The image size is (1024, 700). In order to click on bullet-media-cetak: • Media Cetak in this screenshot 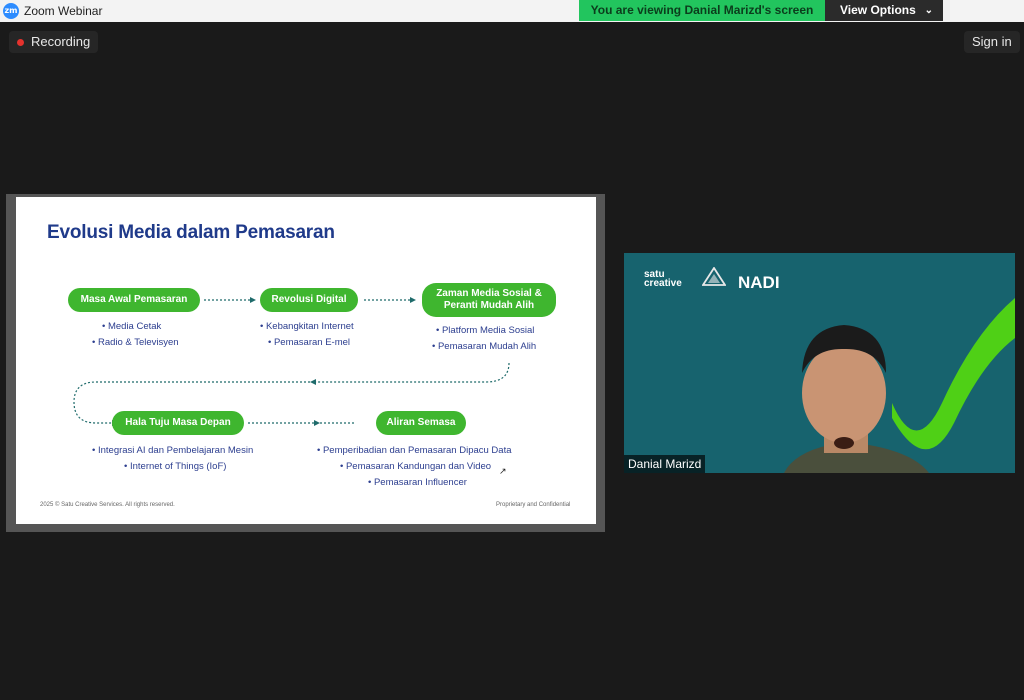, I will do `click(132, 326)`.